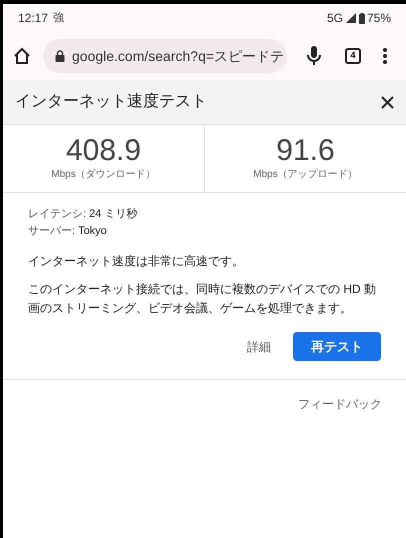 The width and height of the screenshot is (406, 538). Describe the element at coordinates (340, 404) in the screenshot. I see `feedback-link: フィードバック` at that location.